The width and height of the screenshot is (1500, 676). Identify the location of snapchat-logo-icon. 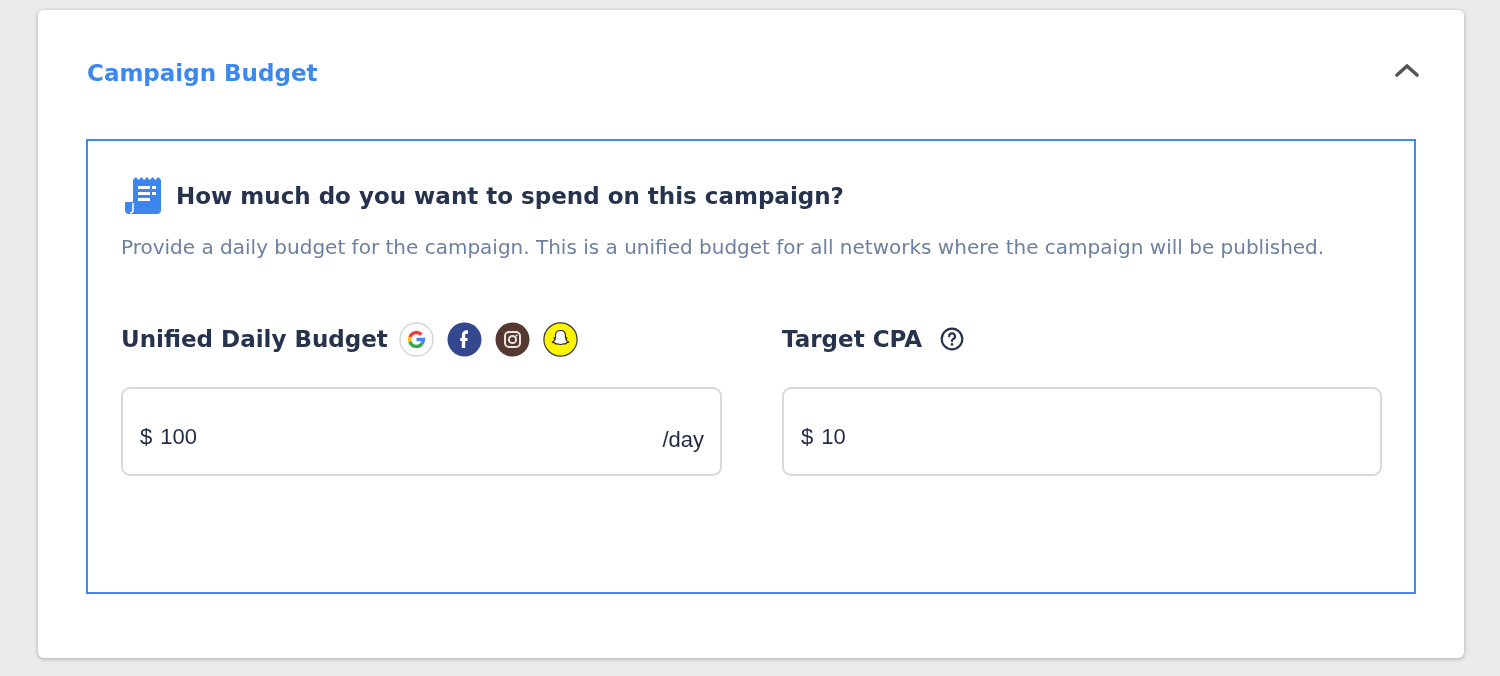
(560, 339).